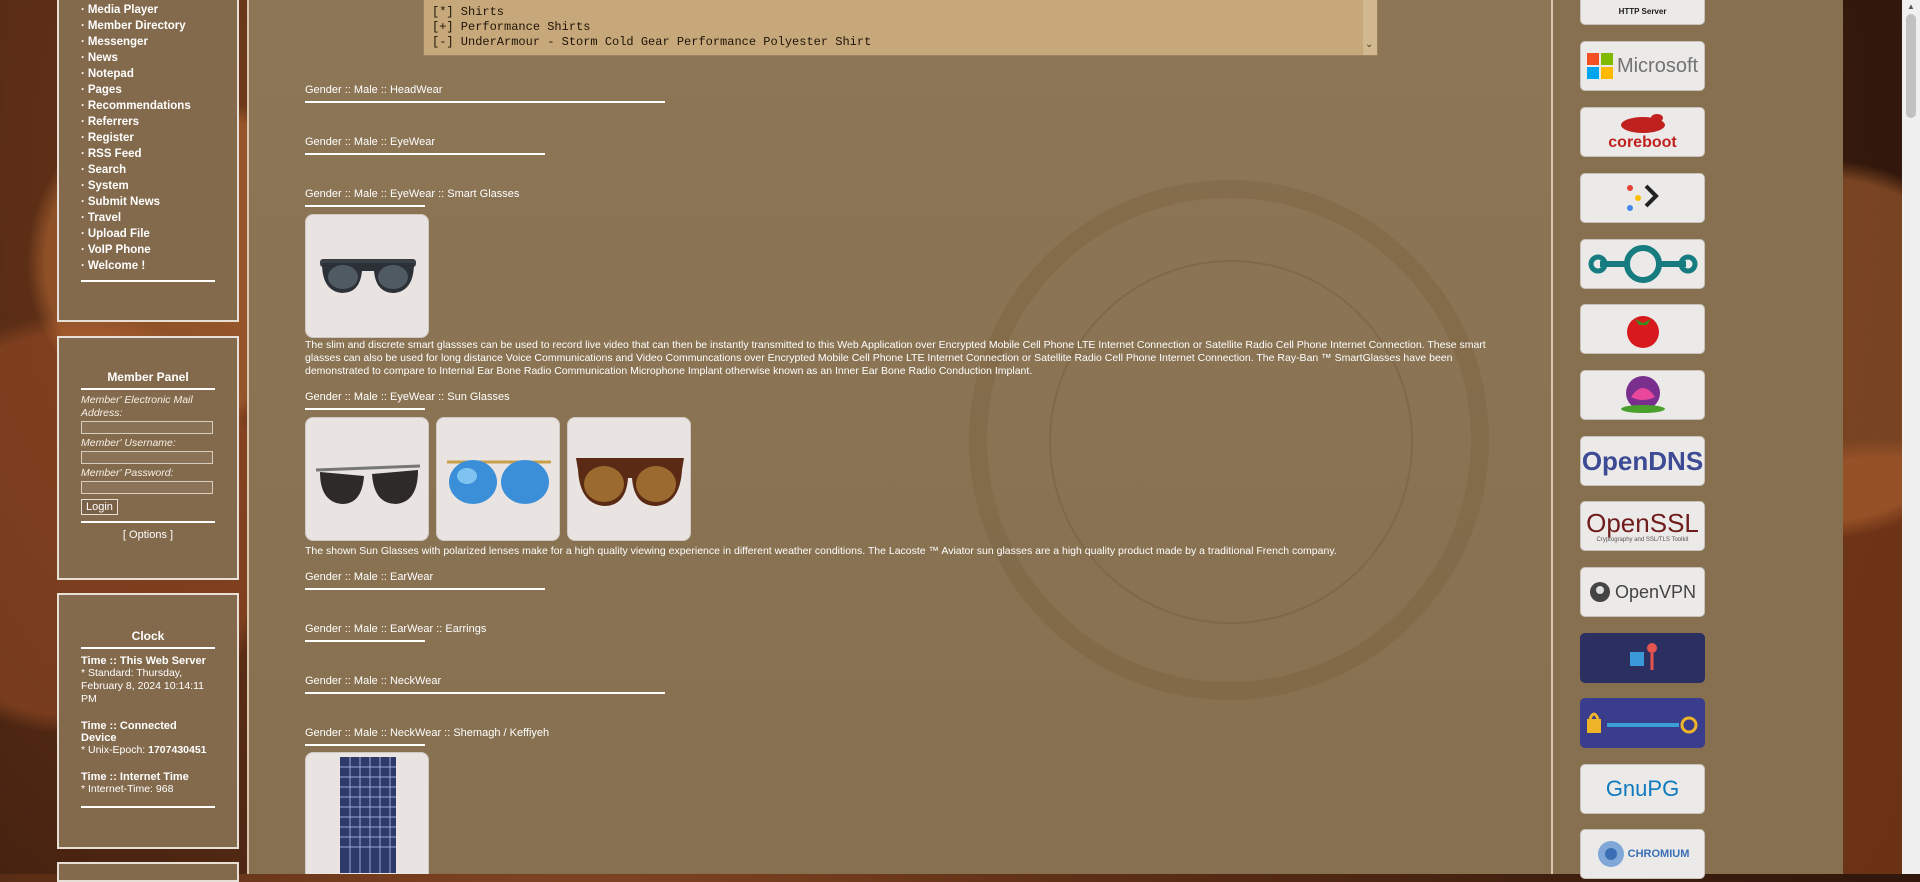 This screenshot has width=1920, height=882. I want to click on http-server-logo: HTTP Server, so click(1642, 12).